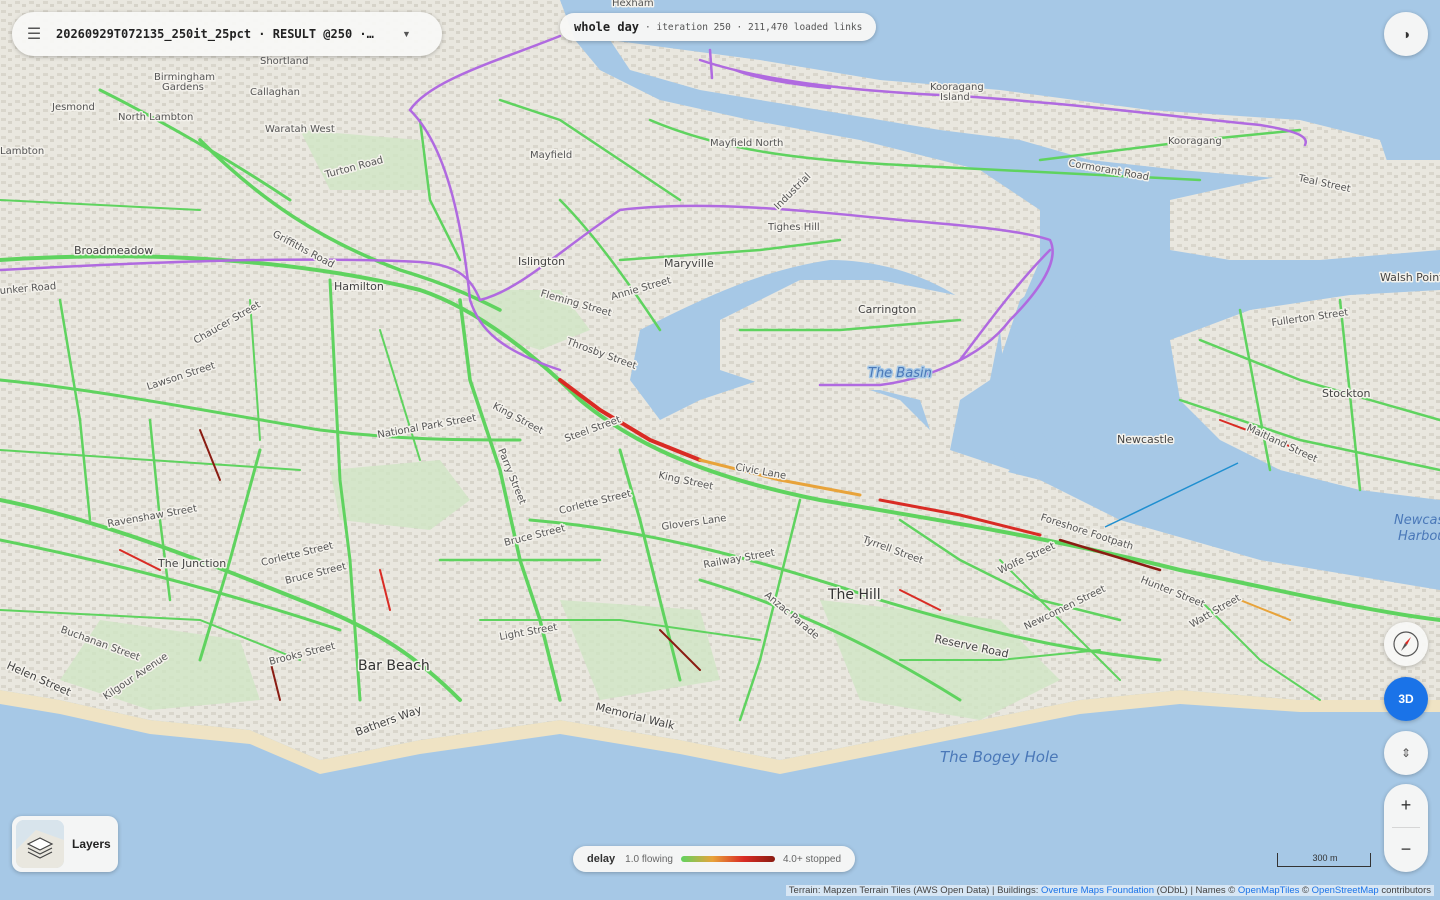 This screenshot has height=900, width=1440. Describe the element at coordinates (955, 97) in the screenshot. I see `place-label: Island` at that location.